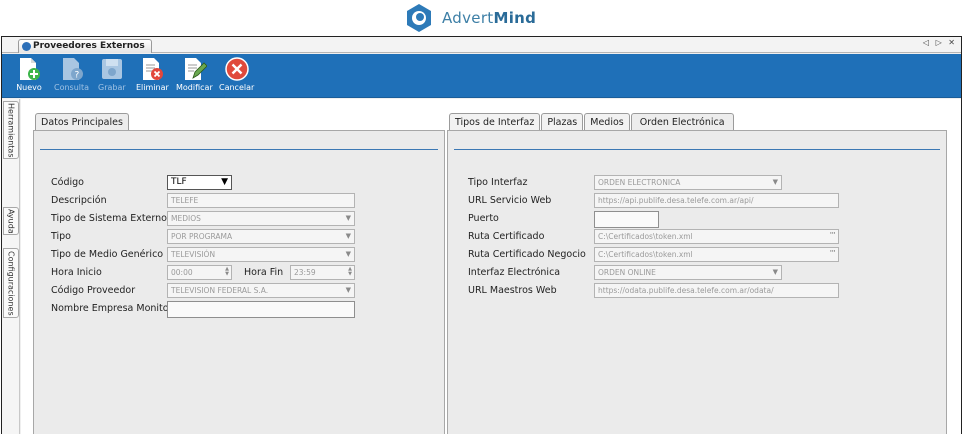 The height and width of the screenshot is (434, 963). Describe the element at coordinates (153, 69) in the screenshot. I see `delete-doc-icon` at that location.